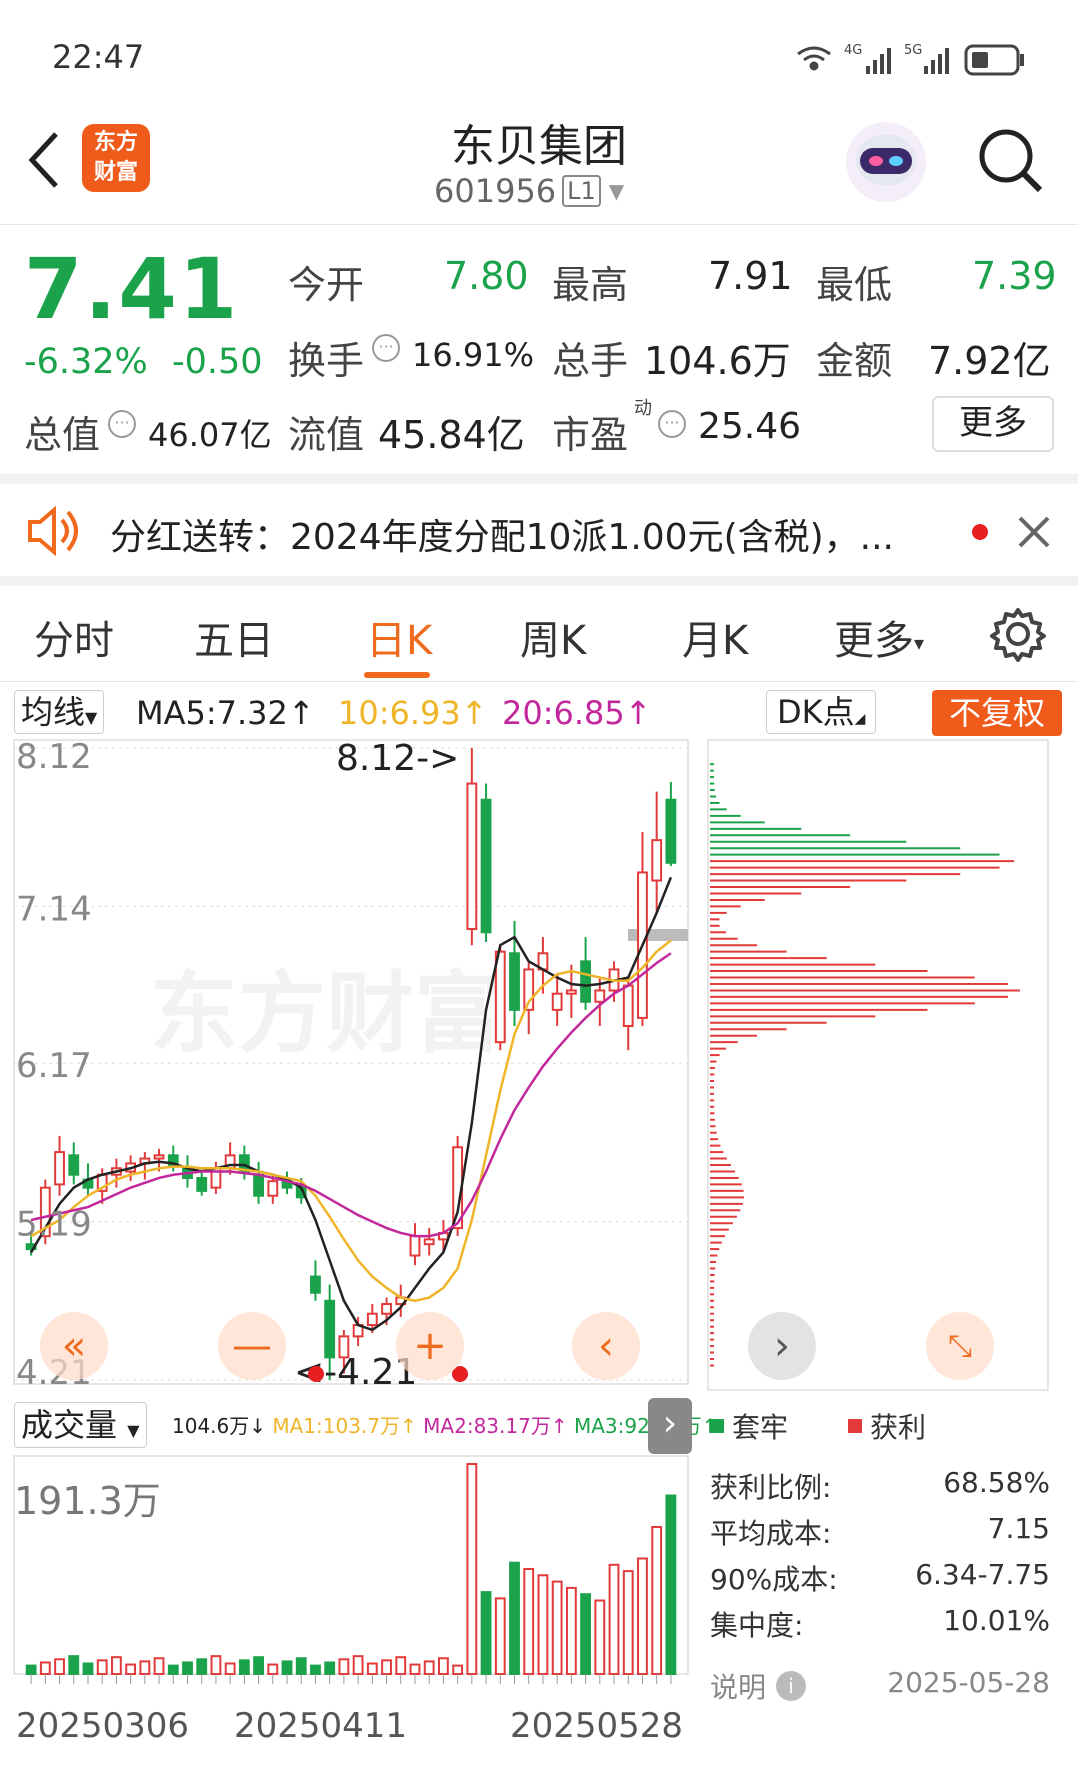  What do you see at coordinates (717, 1426) in the screenshot?
I see `loss-swatch` at bounding box center [717, 1426].